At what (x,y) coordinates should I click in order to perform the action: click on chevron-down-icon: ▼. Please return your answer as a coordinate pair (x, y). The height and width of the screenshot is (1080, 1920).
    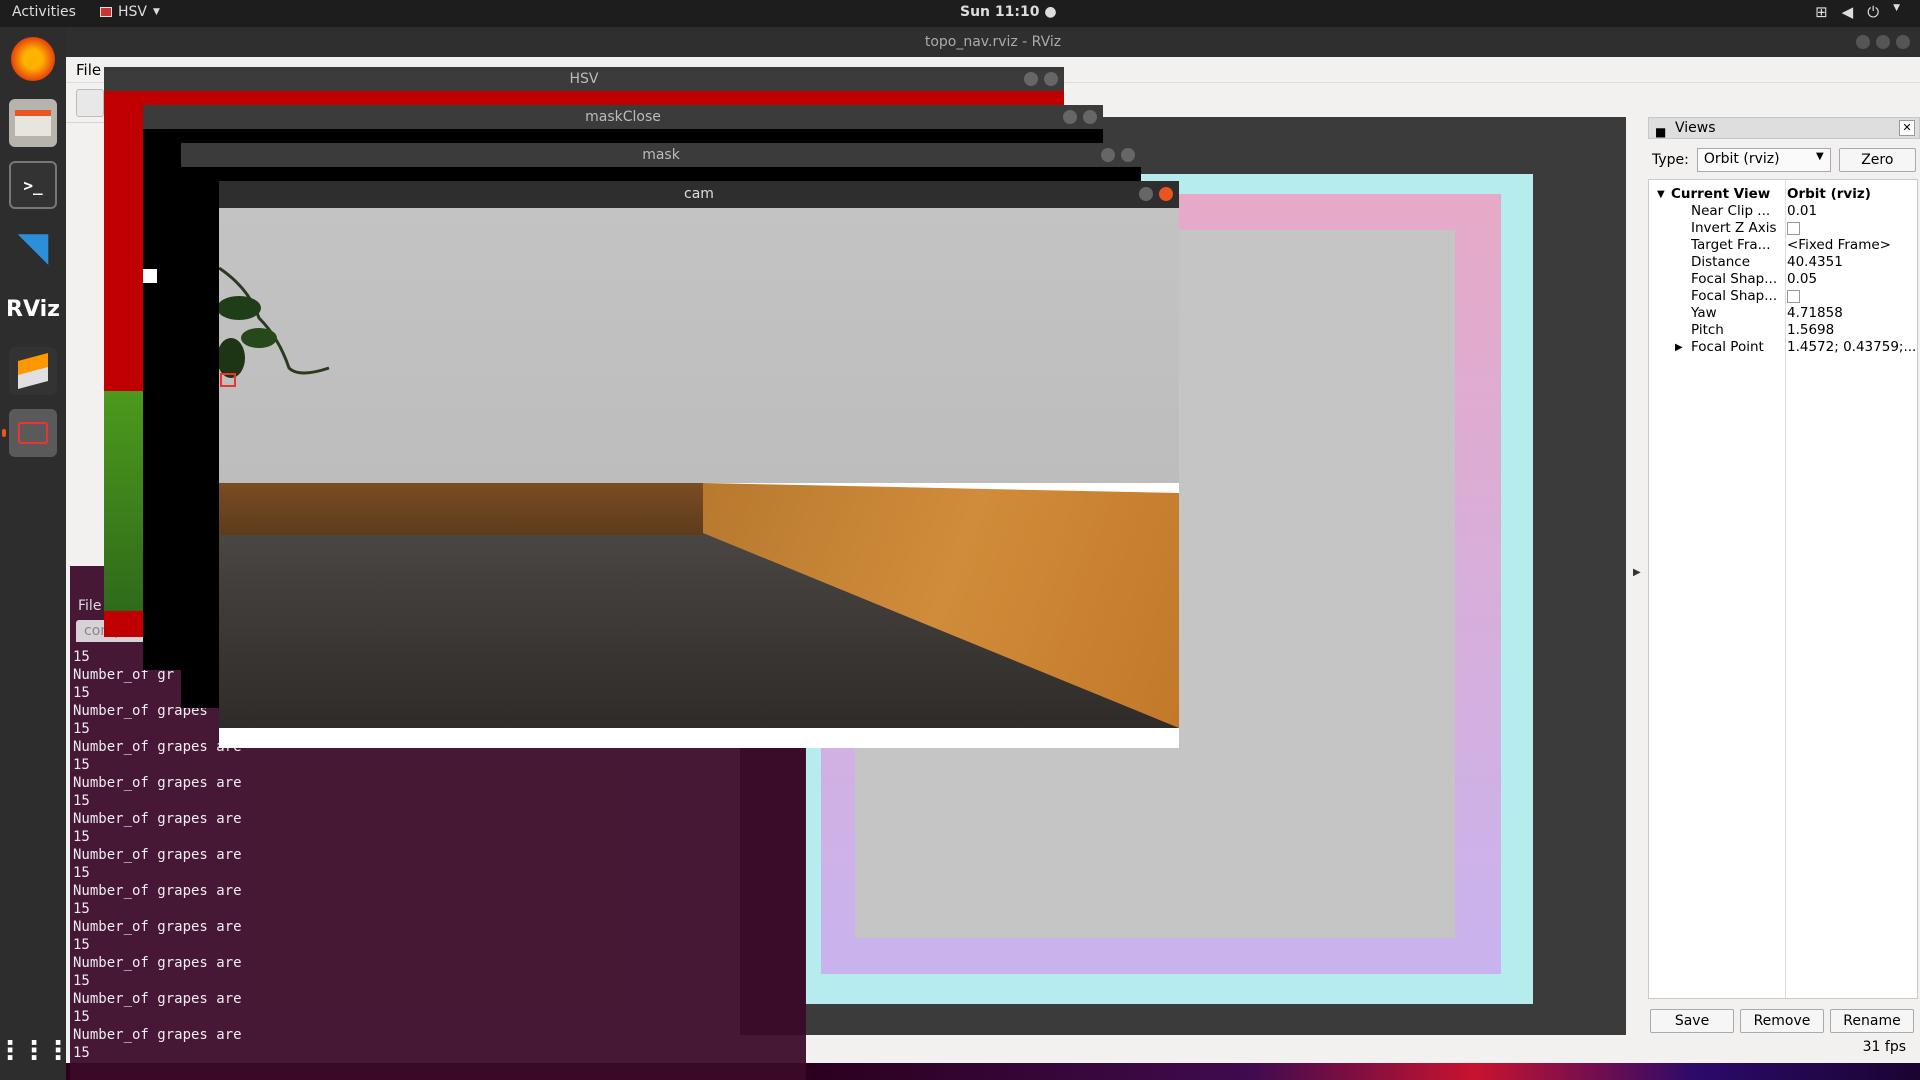
    Looking at the image, I should click on (1896, 8).